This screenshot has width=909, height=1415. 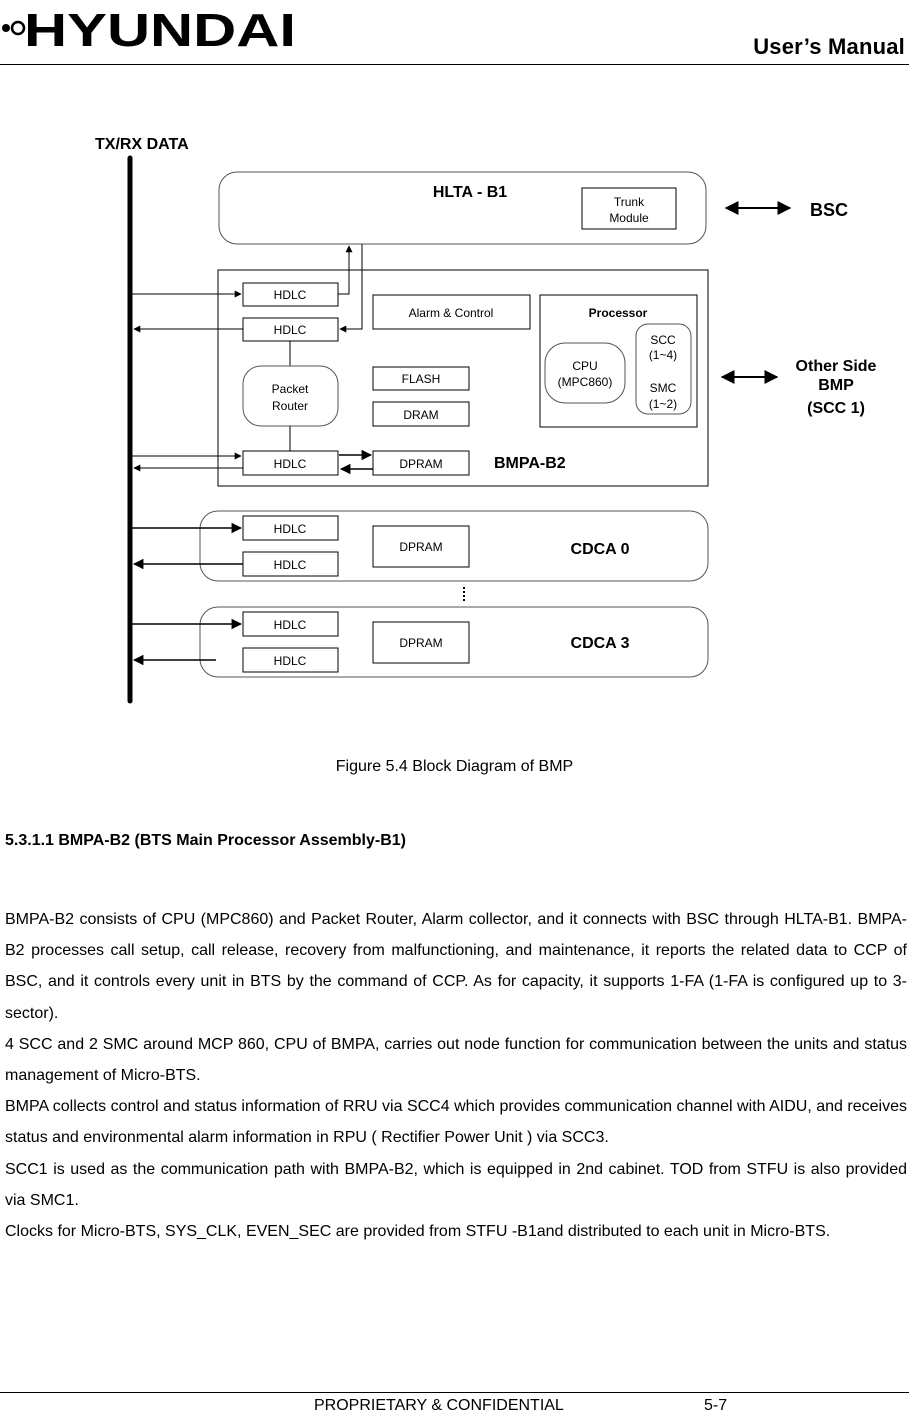 What do you see at coordinates (420, 643) in the screenshot?
I see `cdca-3-dpram-label: DPRAM` at bounding box center [420, 643].